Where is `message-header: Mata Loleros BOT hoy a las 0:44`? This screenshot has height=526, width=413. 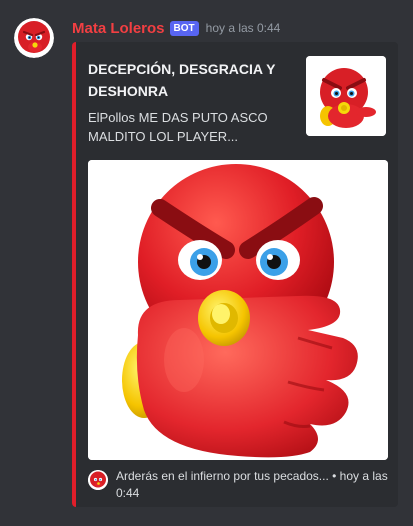
message-header: Mata Loleros BOT hoy a las 0:44 is located at coordinates (176, 28).